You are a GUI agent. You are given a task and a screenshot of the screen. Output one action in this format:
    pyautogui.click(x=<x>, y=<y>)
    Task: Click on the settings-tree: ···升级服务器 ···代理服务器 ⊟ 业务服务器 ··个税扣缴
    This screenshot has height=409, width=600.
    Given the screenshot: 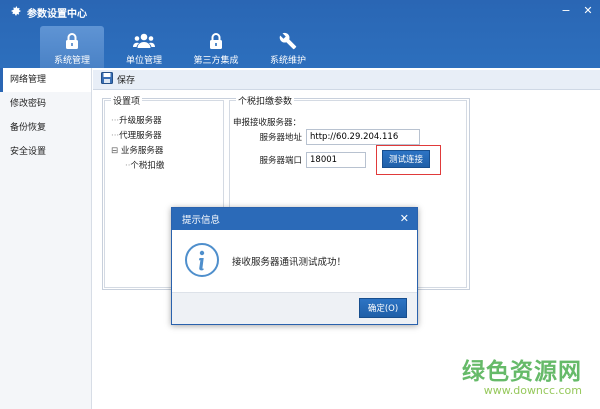 What is the action you would take?
    pyautogui.click(x=137, y=144)
    